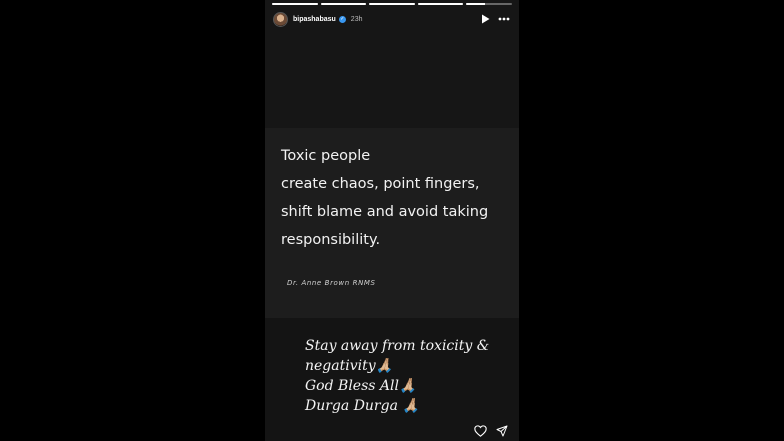 The image size is (784, 441). I want to click on caption-line: negativity🙏🏼, so click(349, 366).